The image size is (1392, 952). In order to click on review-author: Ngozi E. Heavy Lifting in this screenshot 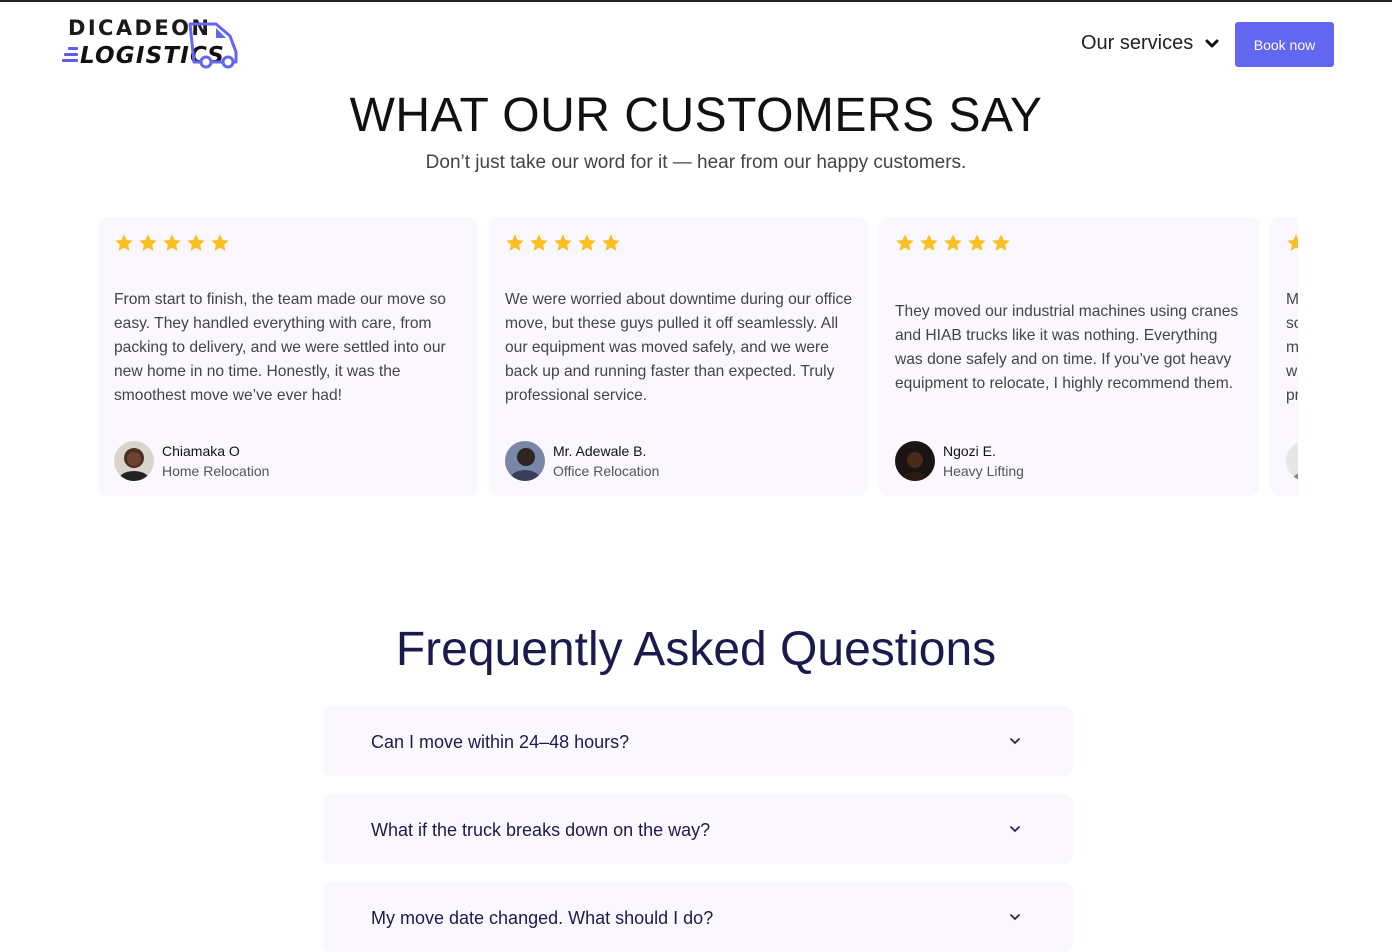, I will do `click(959, 461)`.